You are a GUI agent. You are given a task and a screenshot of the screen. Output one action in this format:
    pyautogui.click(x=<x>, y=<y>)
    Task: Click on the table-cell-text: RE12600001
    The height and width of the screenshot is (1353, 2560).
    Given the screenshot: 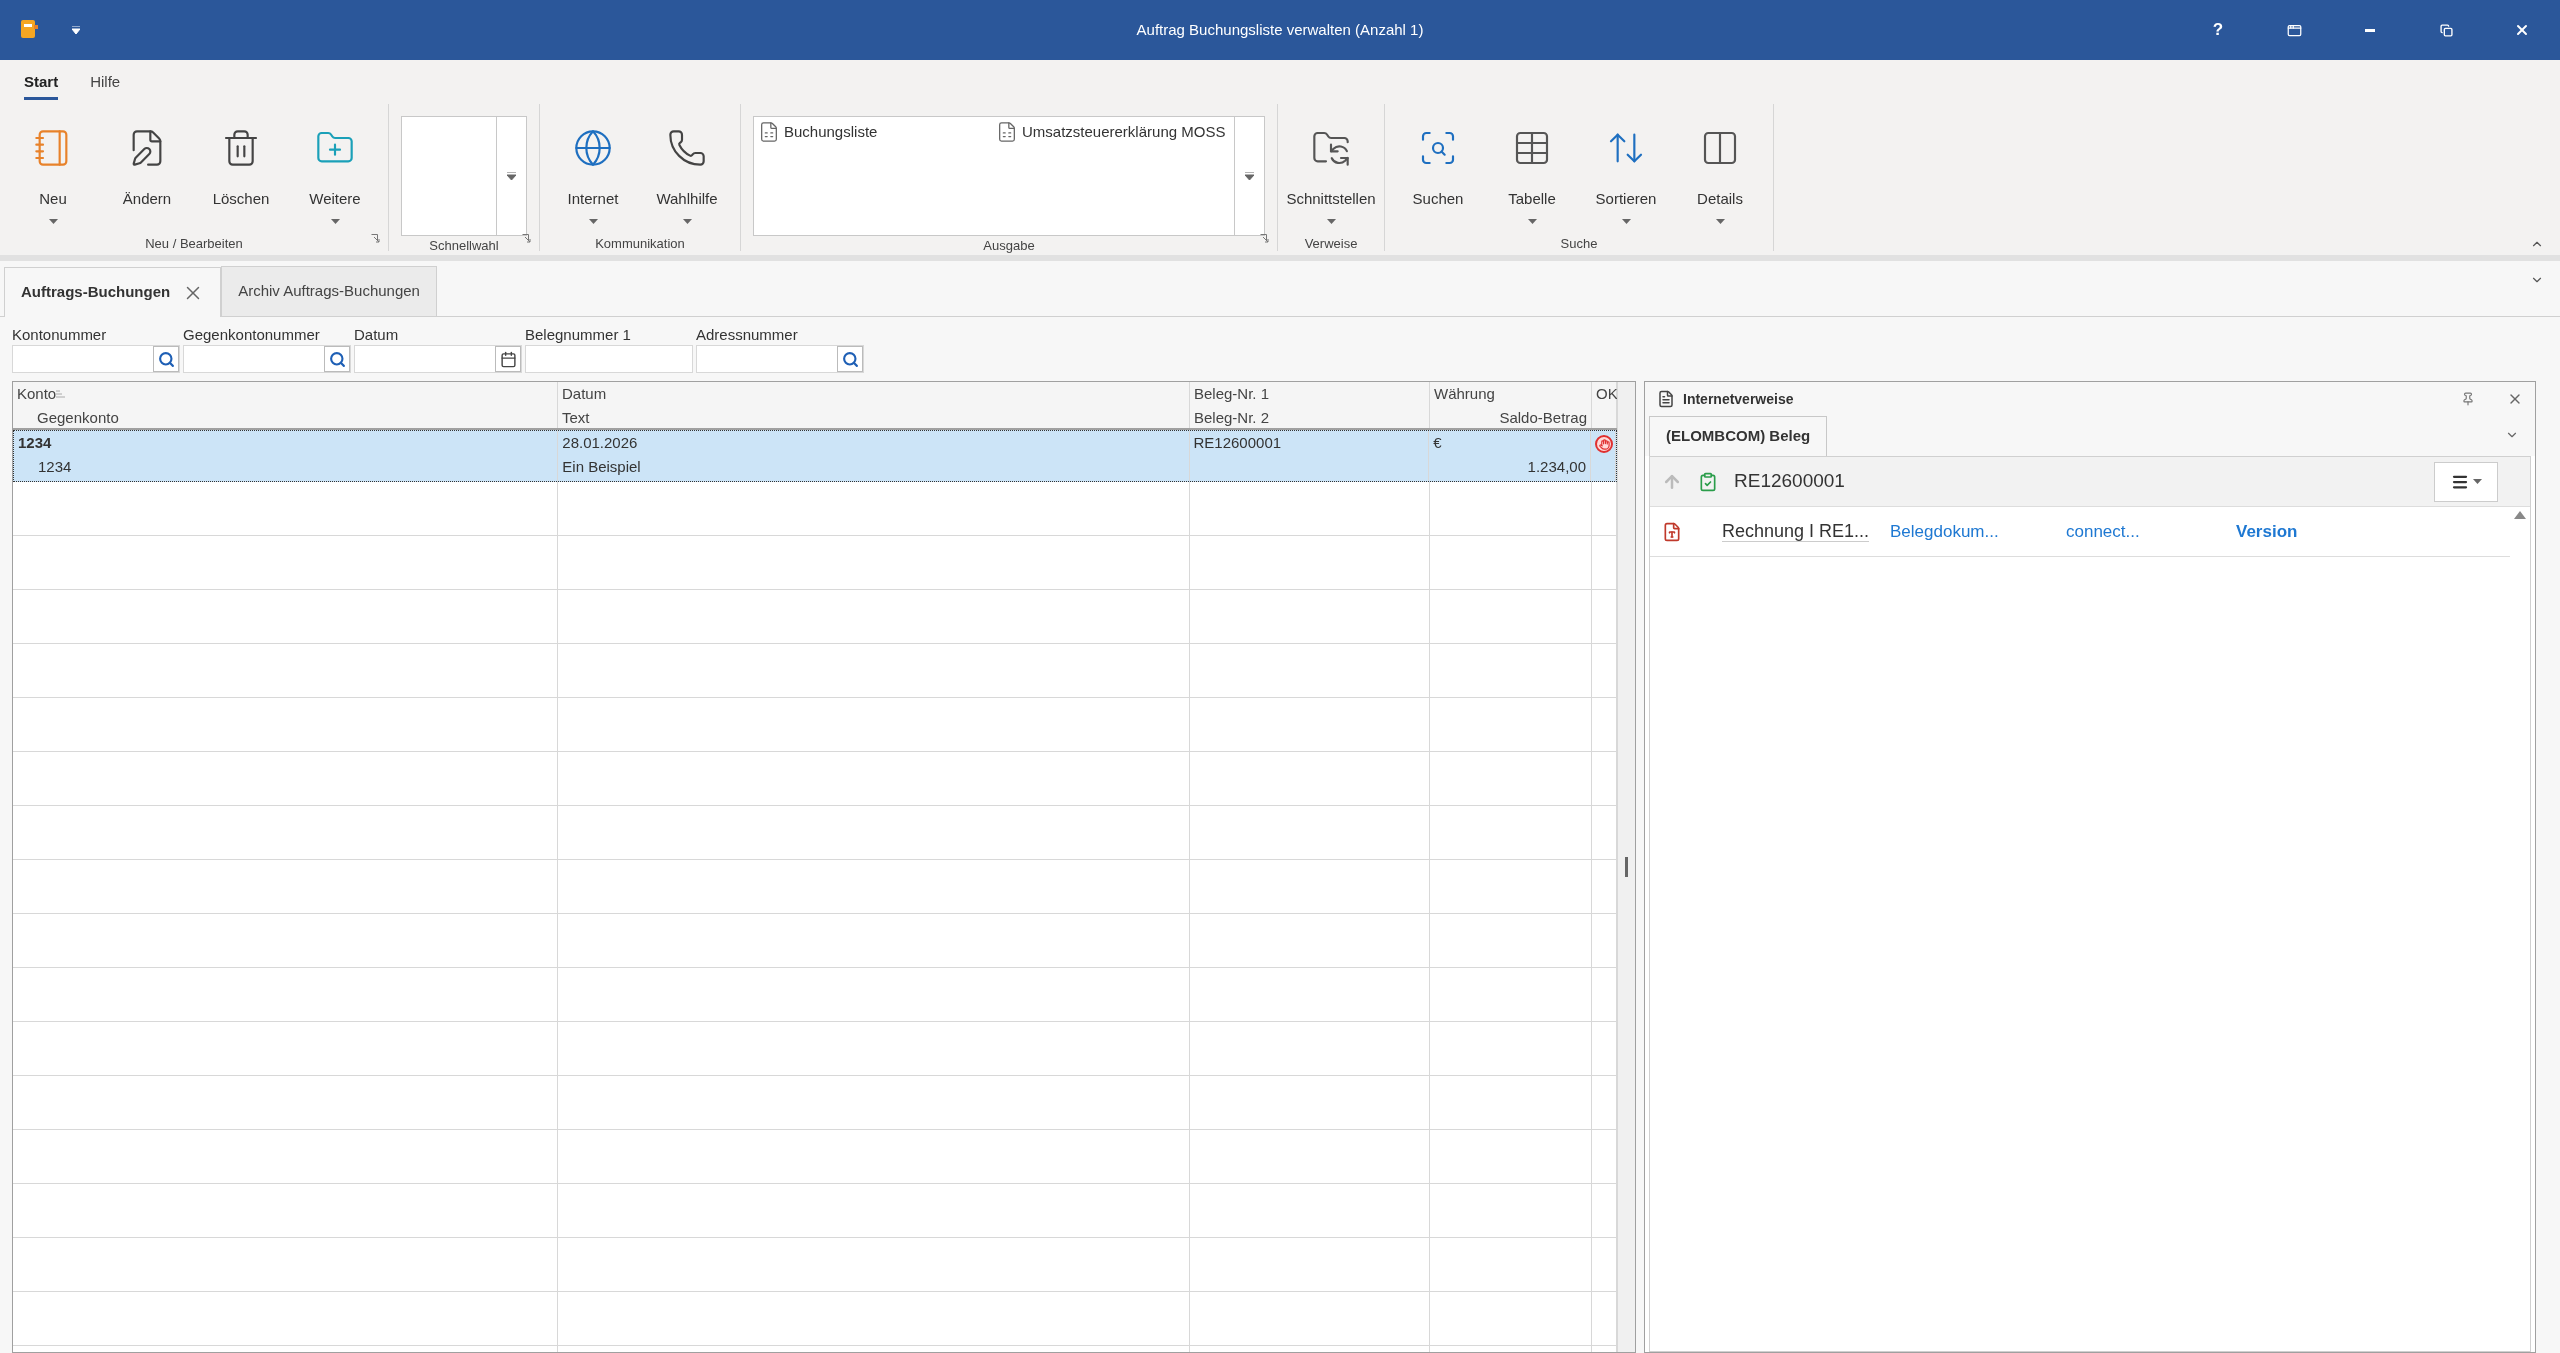 What is the action you would take?
    pyautogui.click(x=1238, y=443)
    